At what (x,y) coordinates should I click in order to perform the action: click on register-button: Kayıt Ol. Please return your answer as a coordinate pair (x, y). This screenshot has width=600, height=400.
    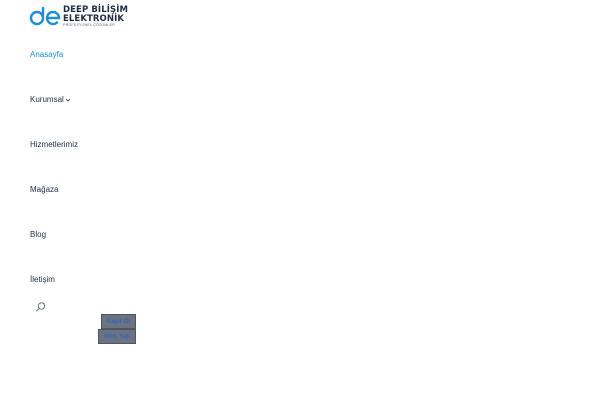
    Looking at the image, I should click on (118, 321).